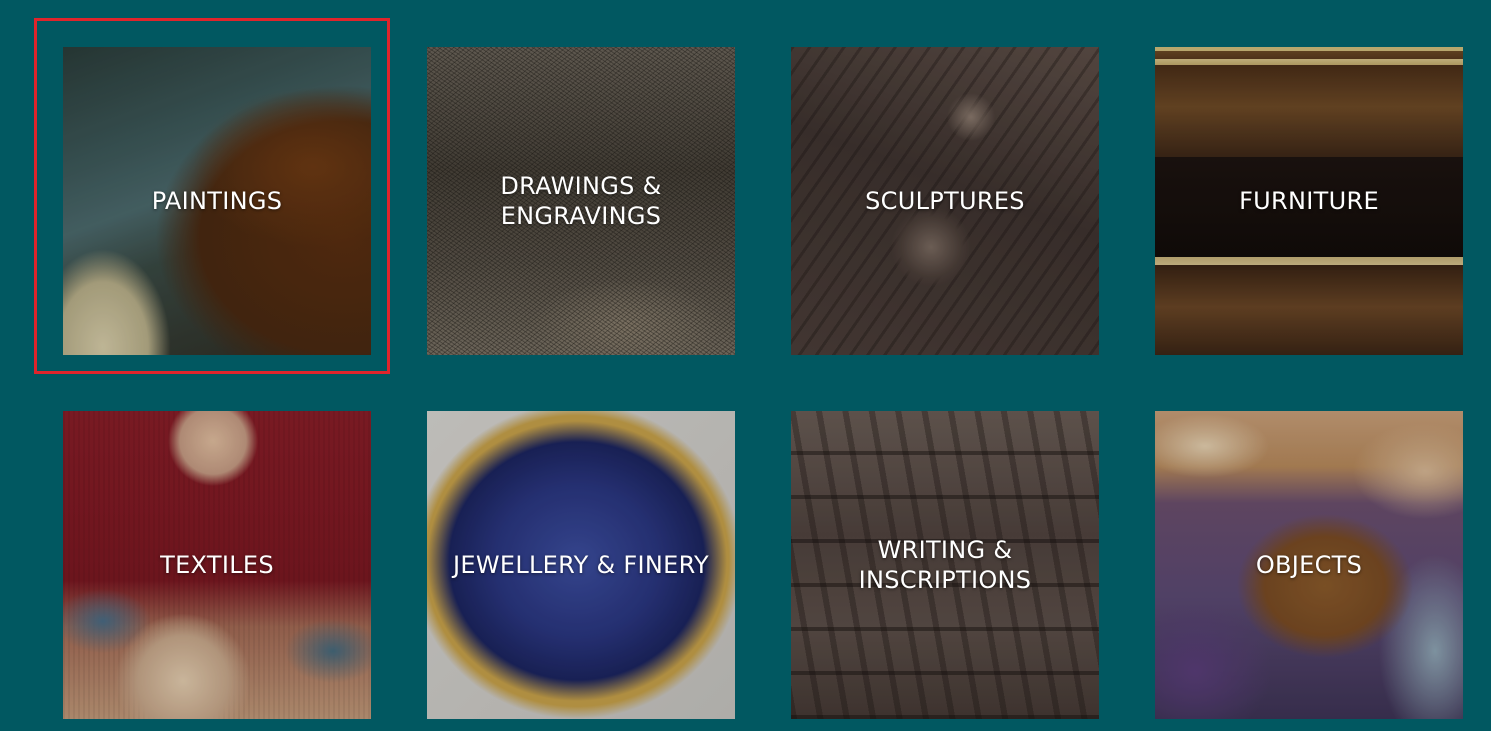  I want to click on tile-label-paintings: PAINTINGS, so click(217, 201).